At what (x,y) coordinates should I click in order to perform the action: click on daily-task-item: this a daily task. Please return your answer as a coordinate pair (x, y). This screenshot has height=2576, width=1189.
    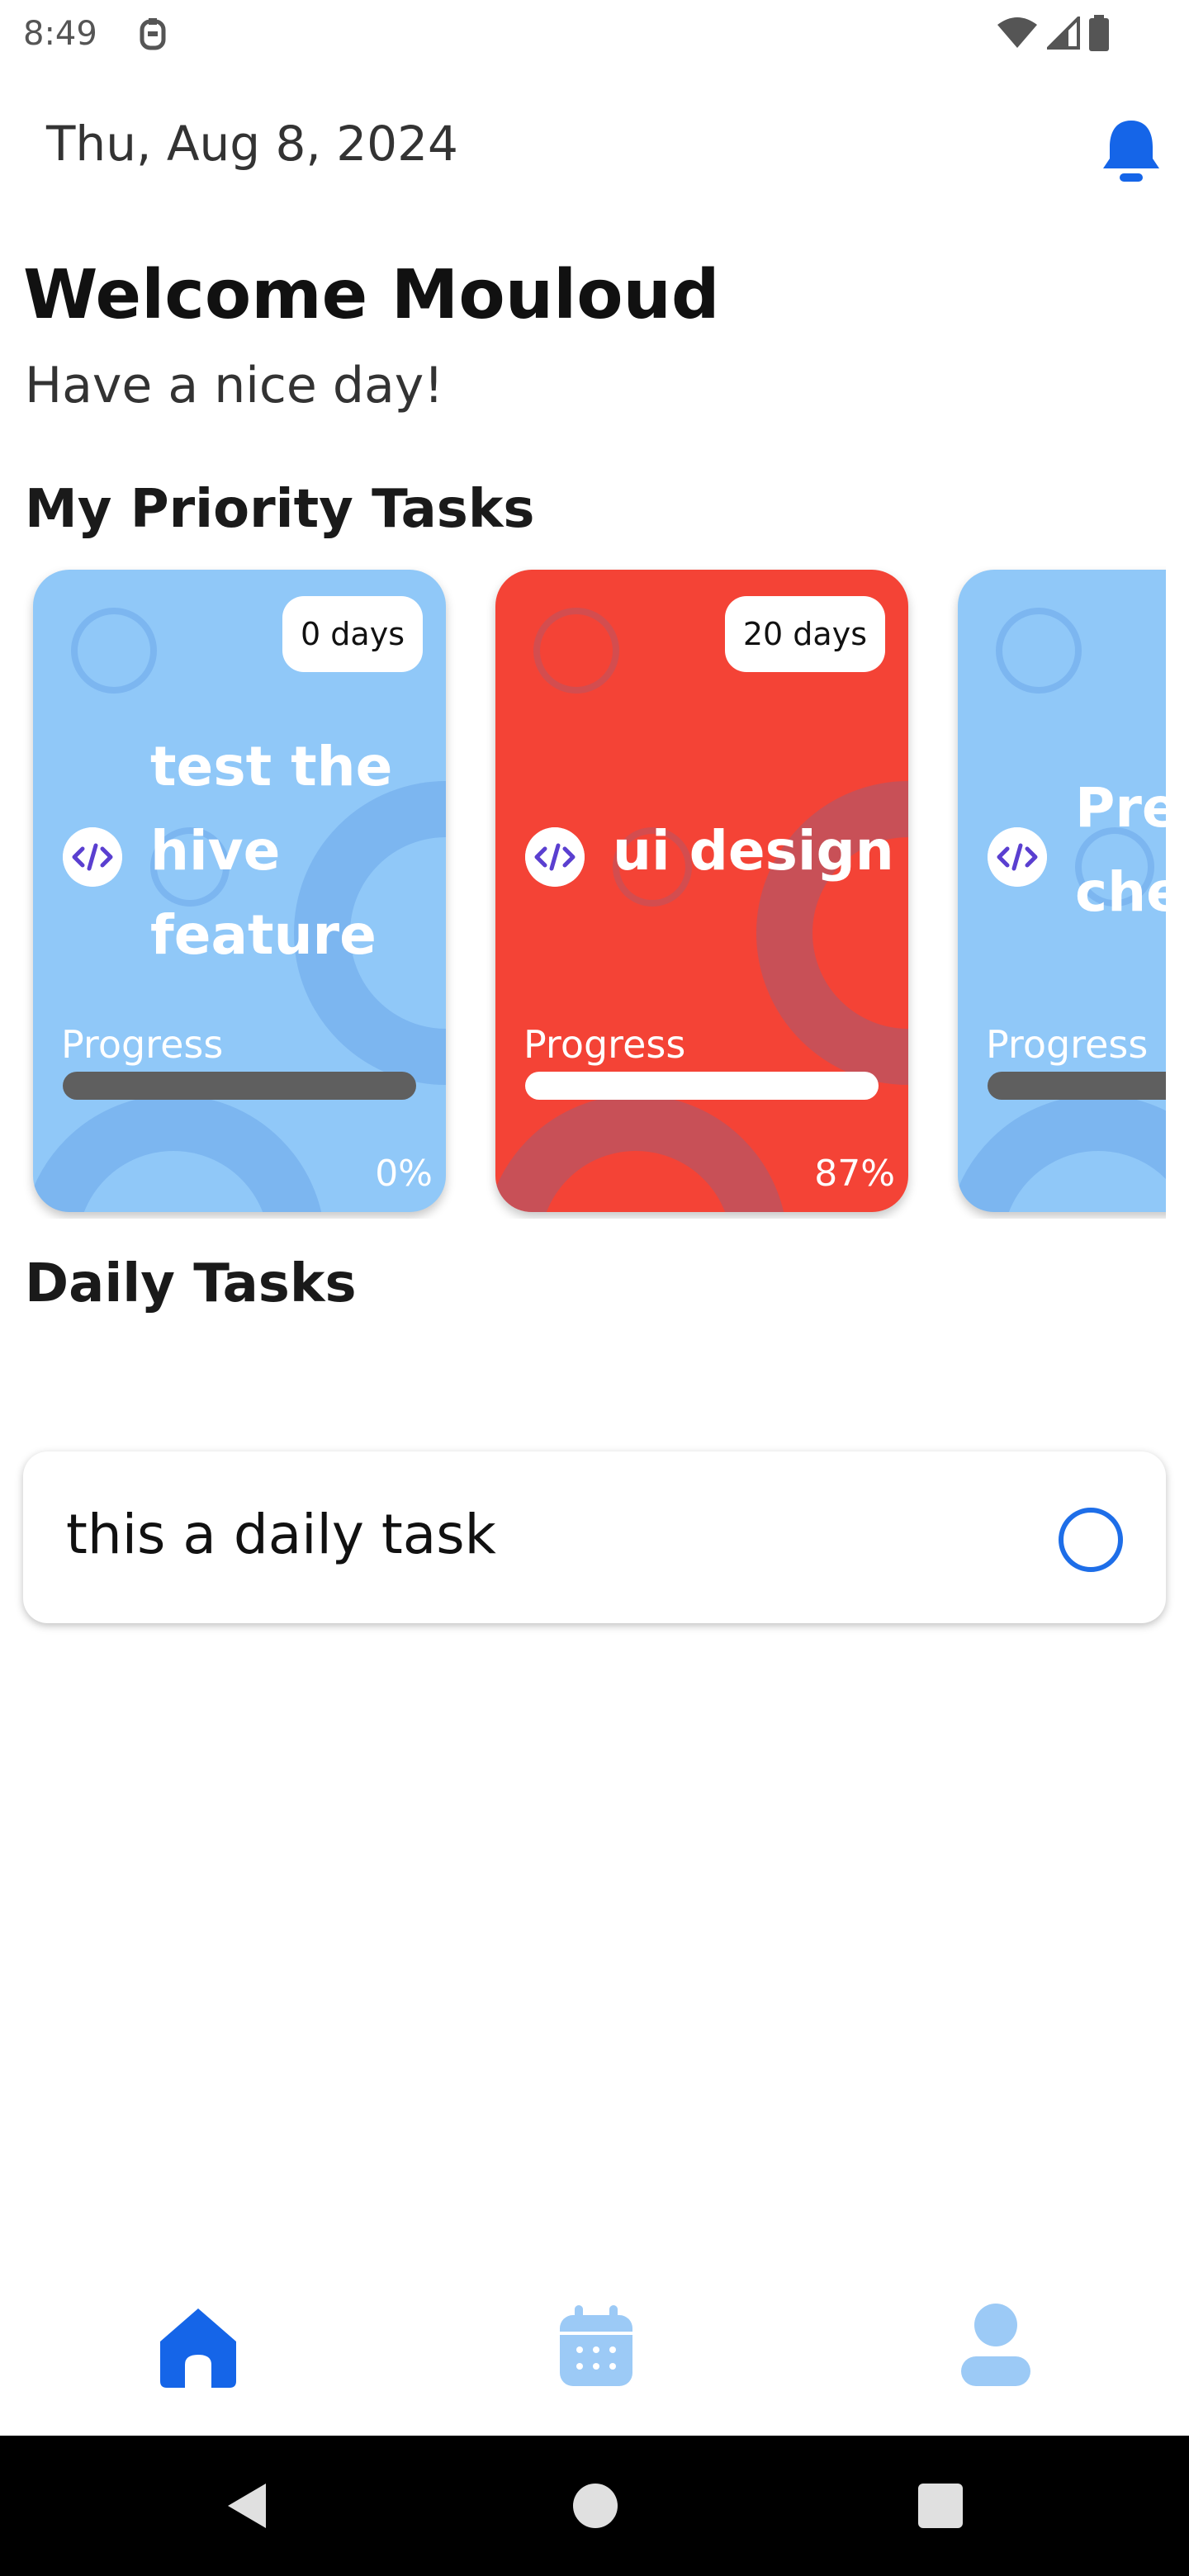
    Looking at the image, I should click on (594, 1537).